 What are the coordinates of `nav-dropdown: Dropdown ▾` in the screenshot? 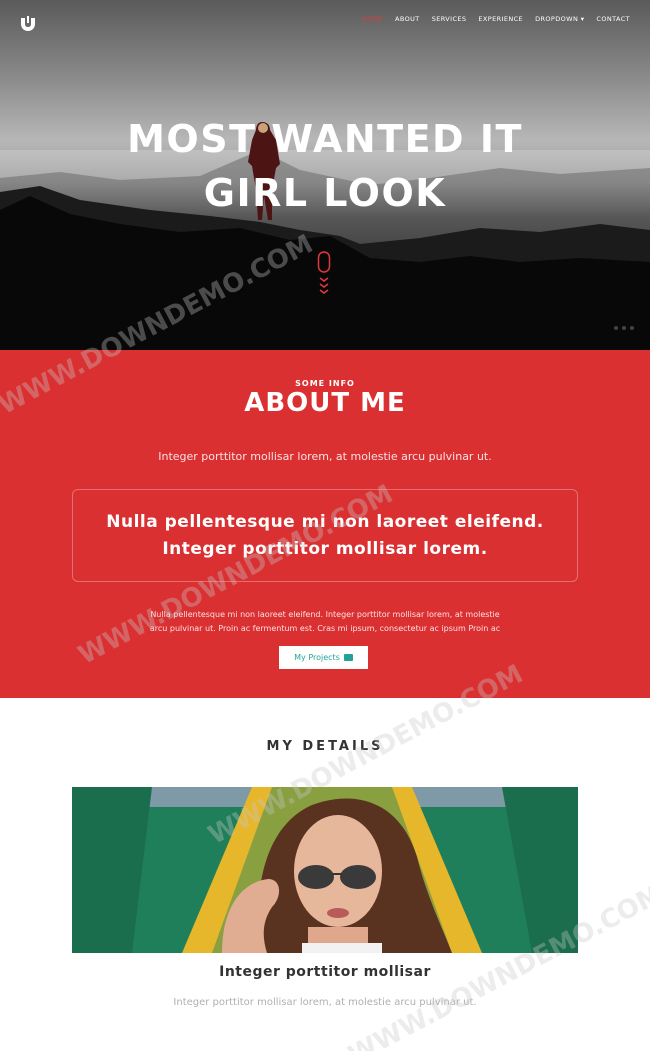 It's located at (559, 19).